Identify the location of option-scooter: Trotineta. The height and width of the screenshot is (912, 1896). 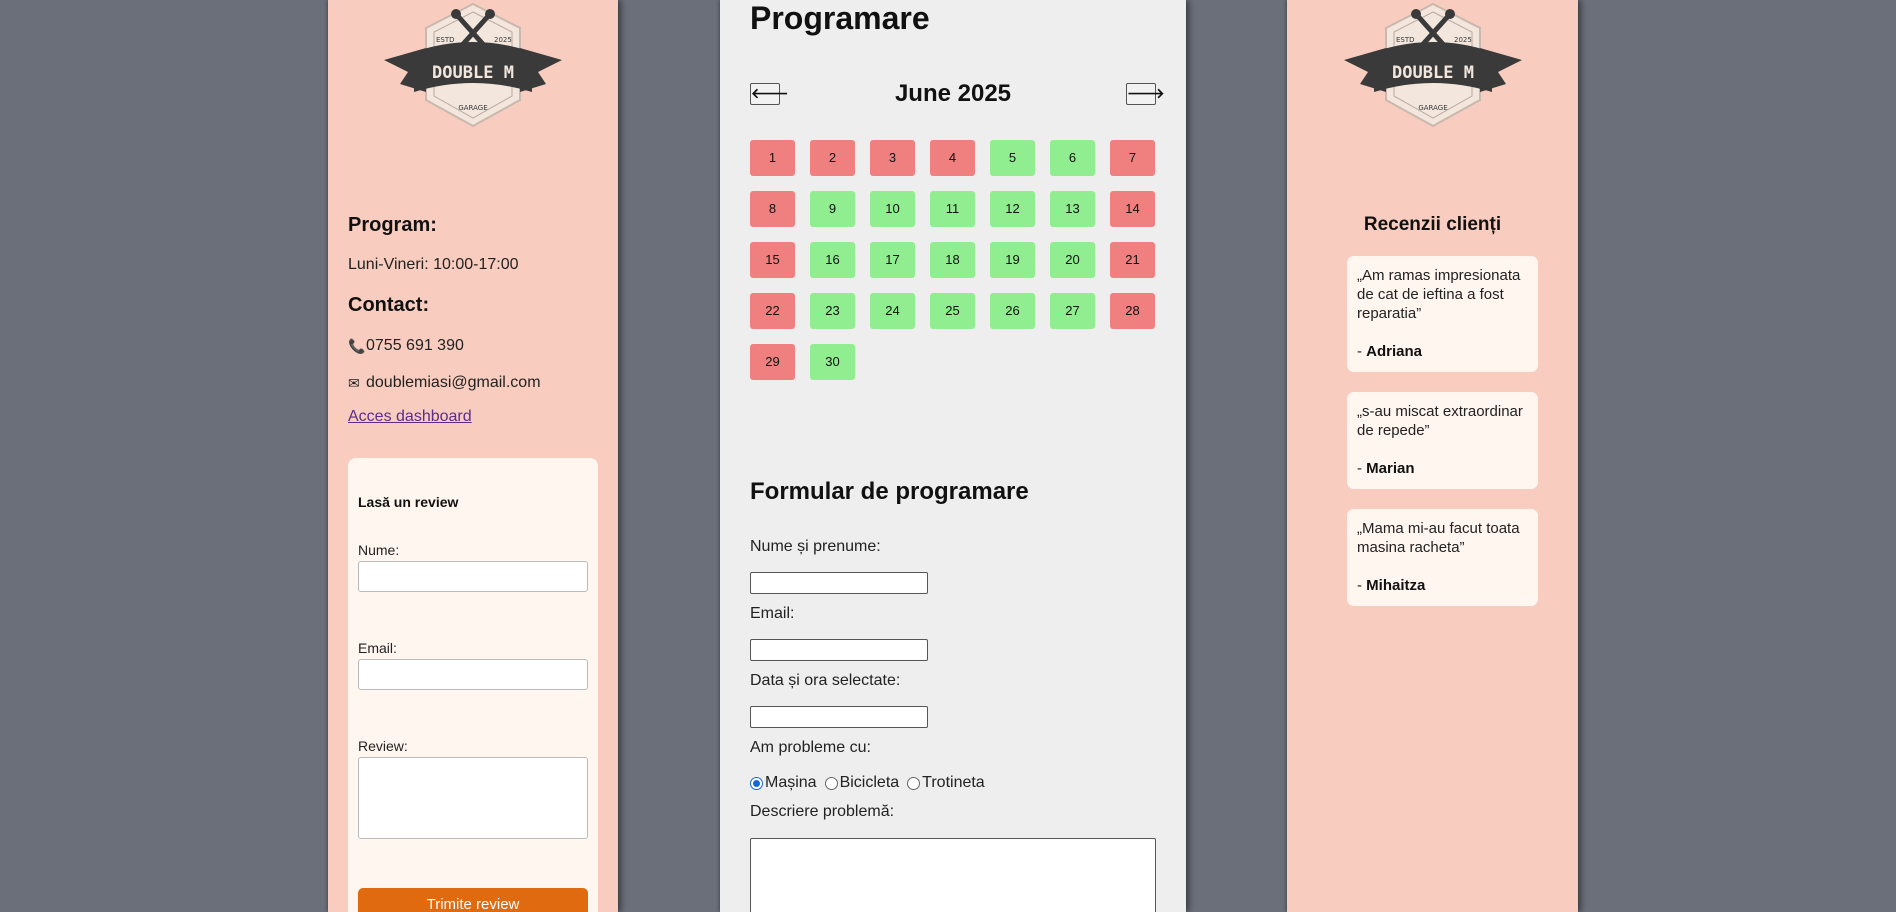
(946, 783).